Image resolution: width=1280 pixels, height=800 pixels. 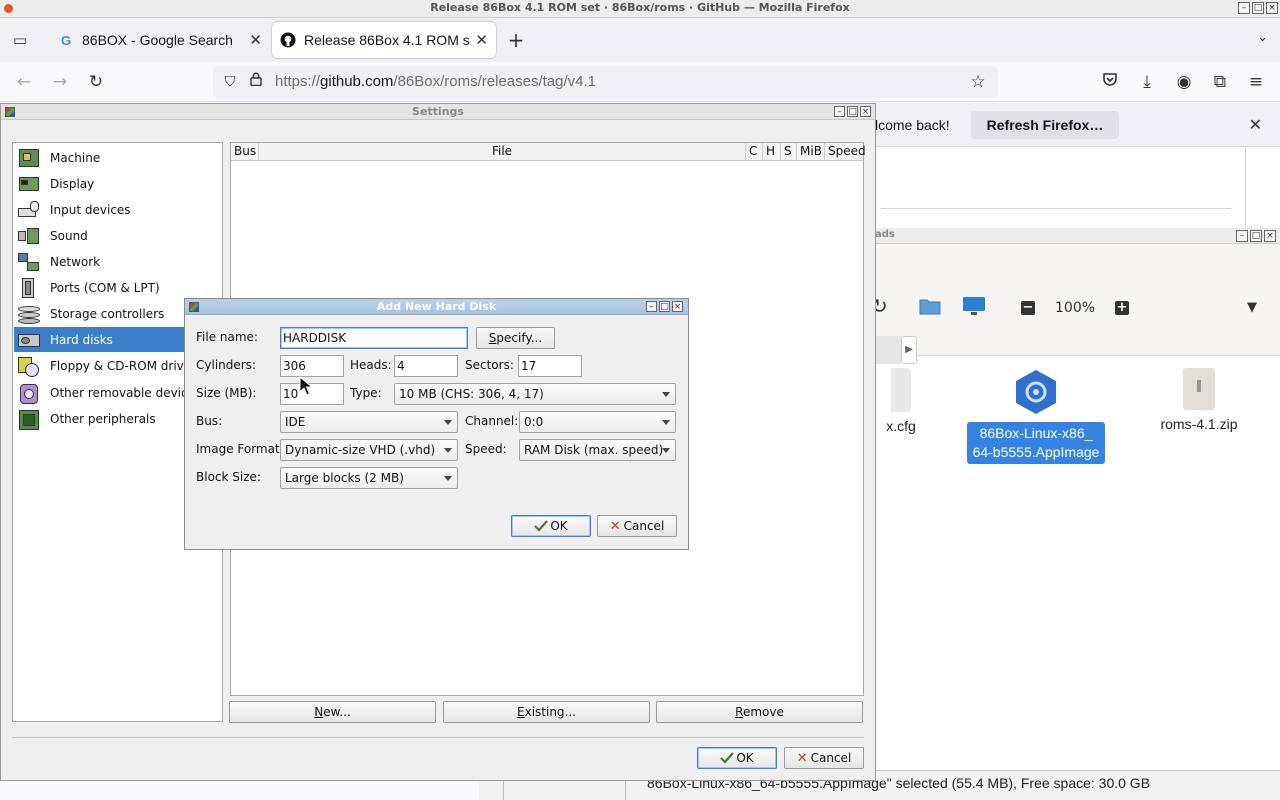 I want to click on category-ports: Ports (COM & LPT), so click(x=117, y=287).